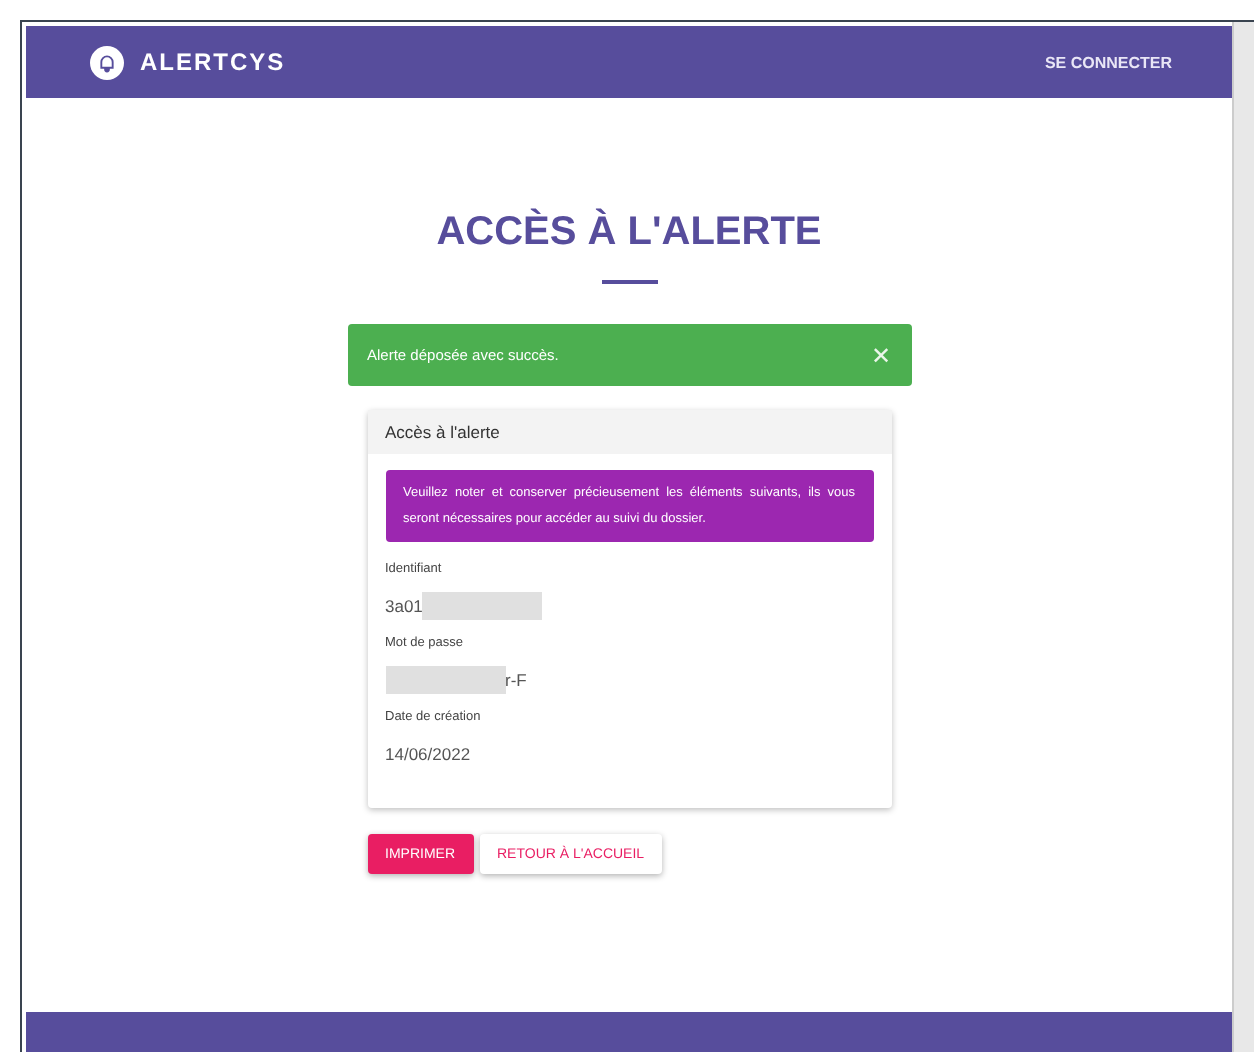 This screenshot has width=1254, height=1052. What do you see at coordinates (1108, 62) in the screenshot?
I see `login-link: SE CONNECTER` at bounding box center [1108, 62].